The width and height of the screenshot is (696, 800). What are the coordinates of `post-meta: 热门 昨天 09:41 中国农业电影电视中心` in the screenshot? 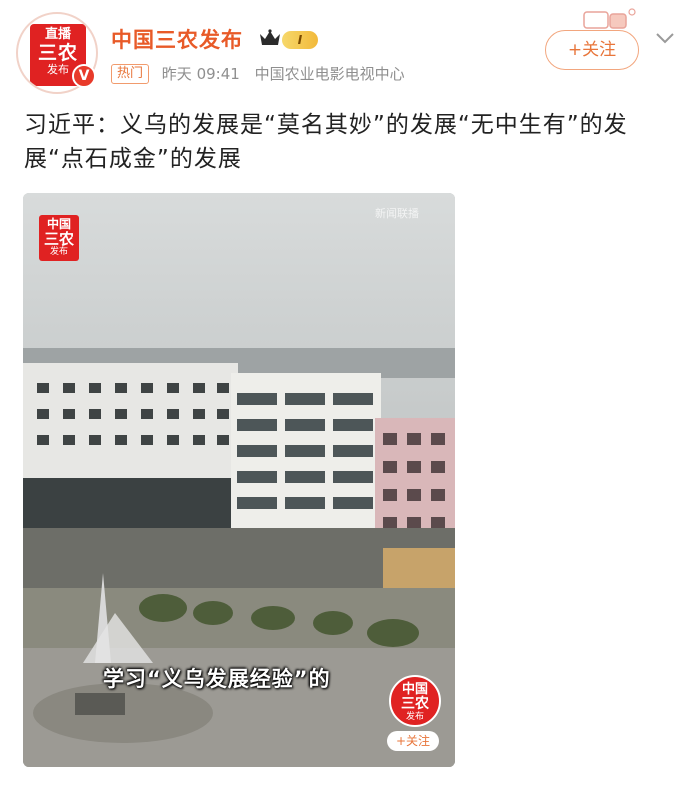 It's located at (258, 74).